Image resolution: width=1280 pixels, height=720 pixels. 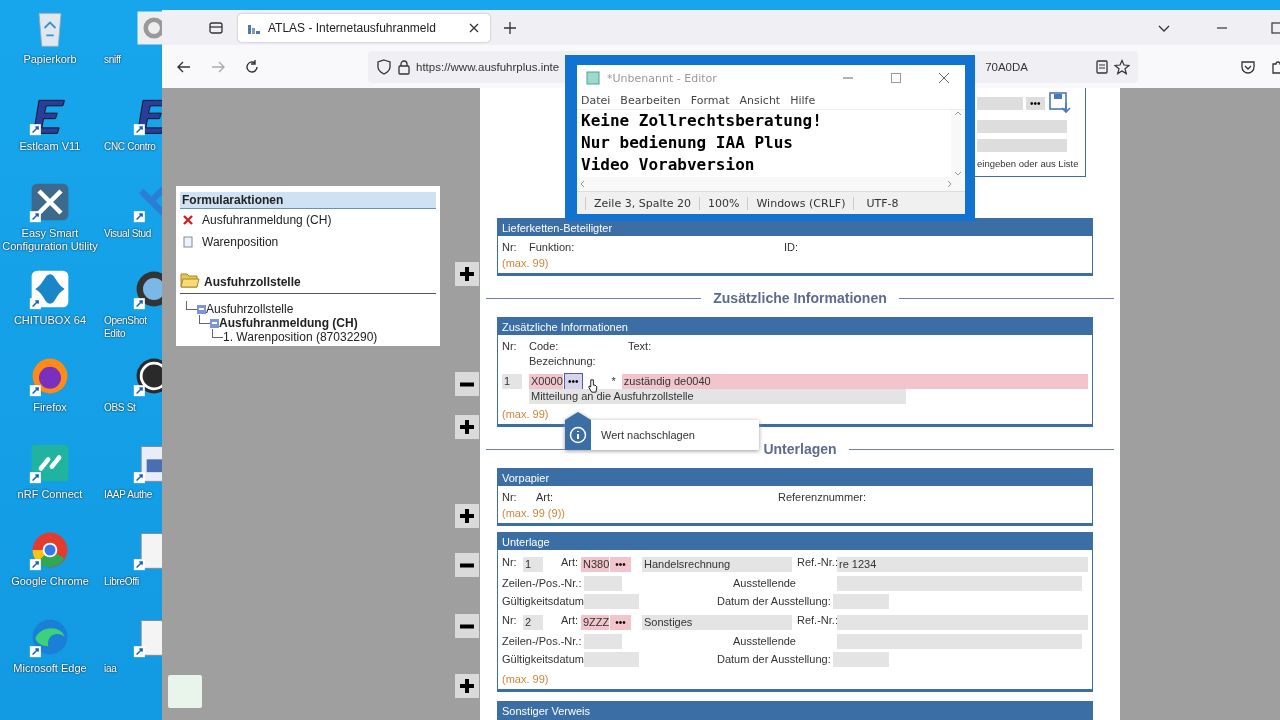 I want to click on column-label: ID:, so click(x=792, y=247).